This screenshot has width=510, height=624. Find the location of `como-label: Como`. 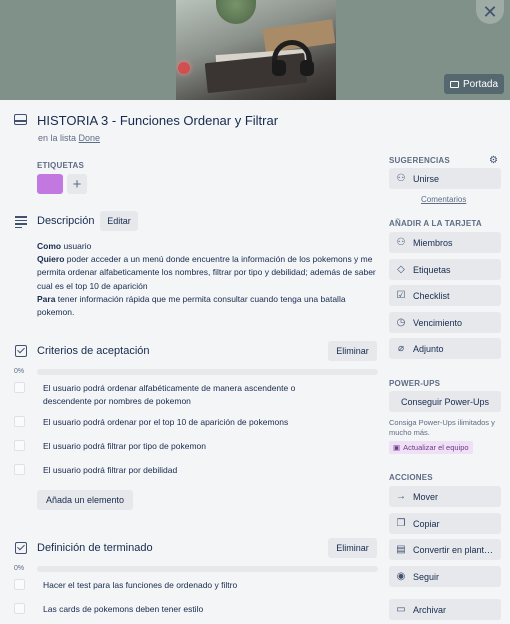

como-label: Como is located at coordinates (49, 246).